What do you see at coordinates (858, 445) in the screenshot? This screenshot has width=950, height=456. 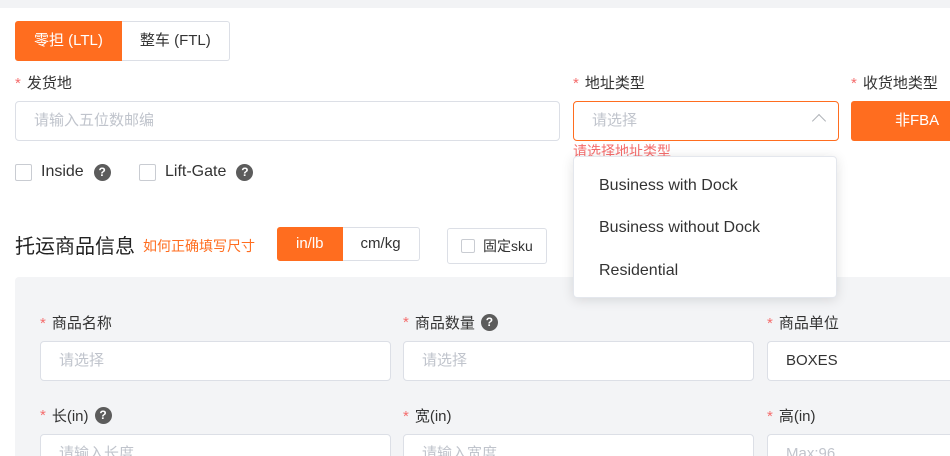 I see `height-input: Max:96` at bounding box center [858, 445].